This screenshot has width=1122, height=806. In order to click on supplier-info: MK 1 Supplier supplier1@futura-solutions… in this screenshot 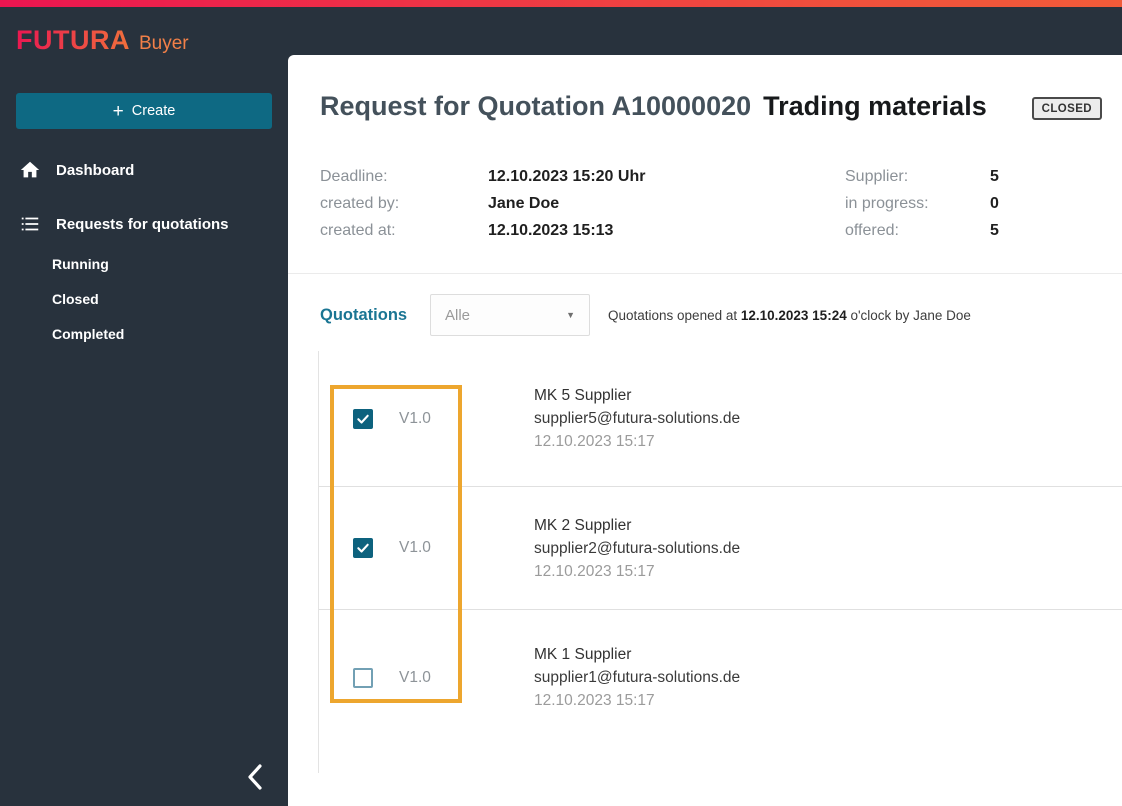, I will do `click(637, 677)`.